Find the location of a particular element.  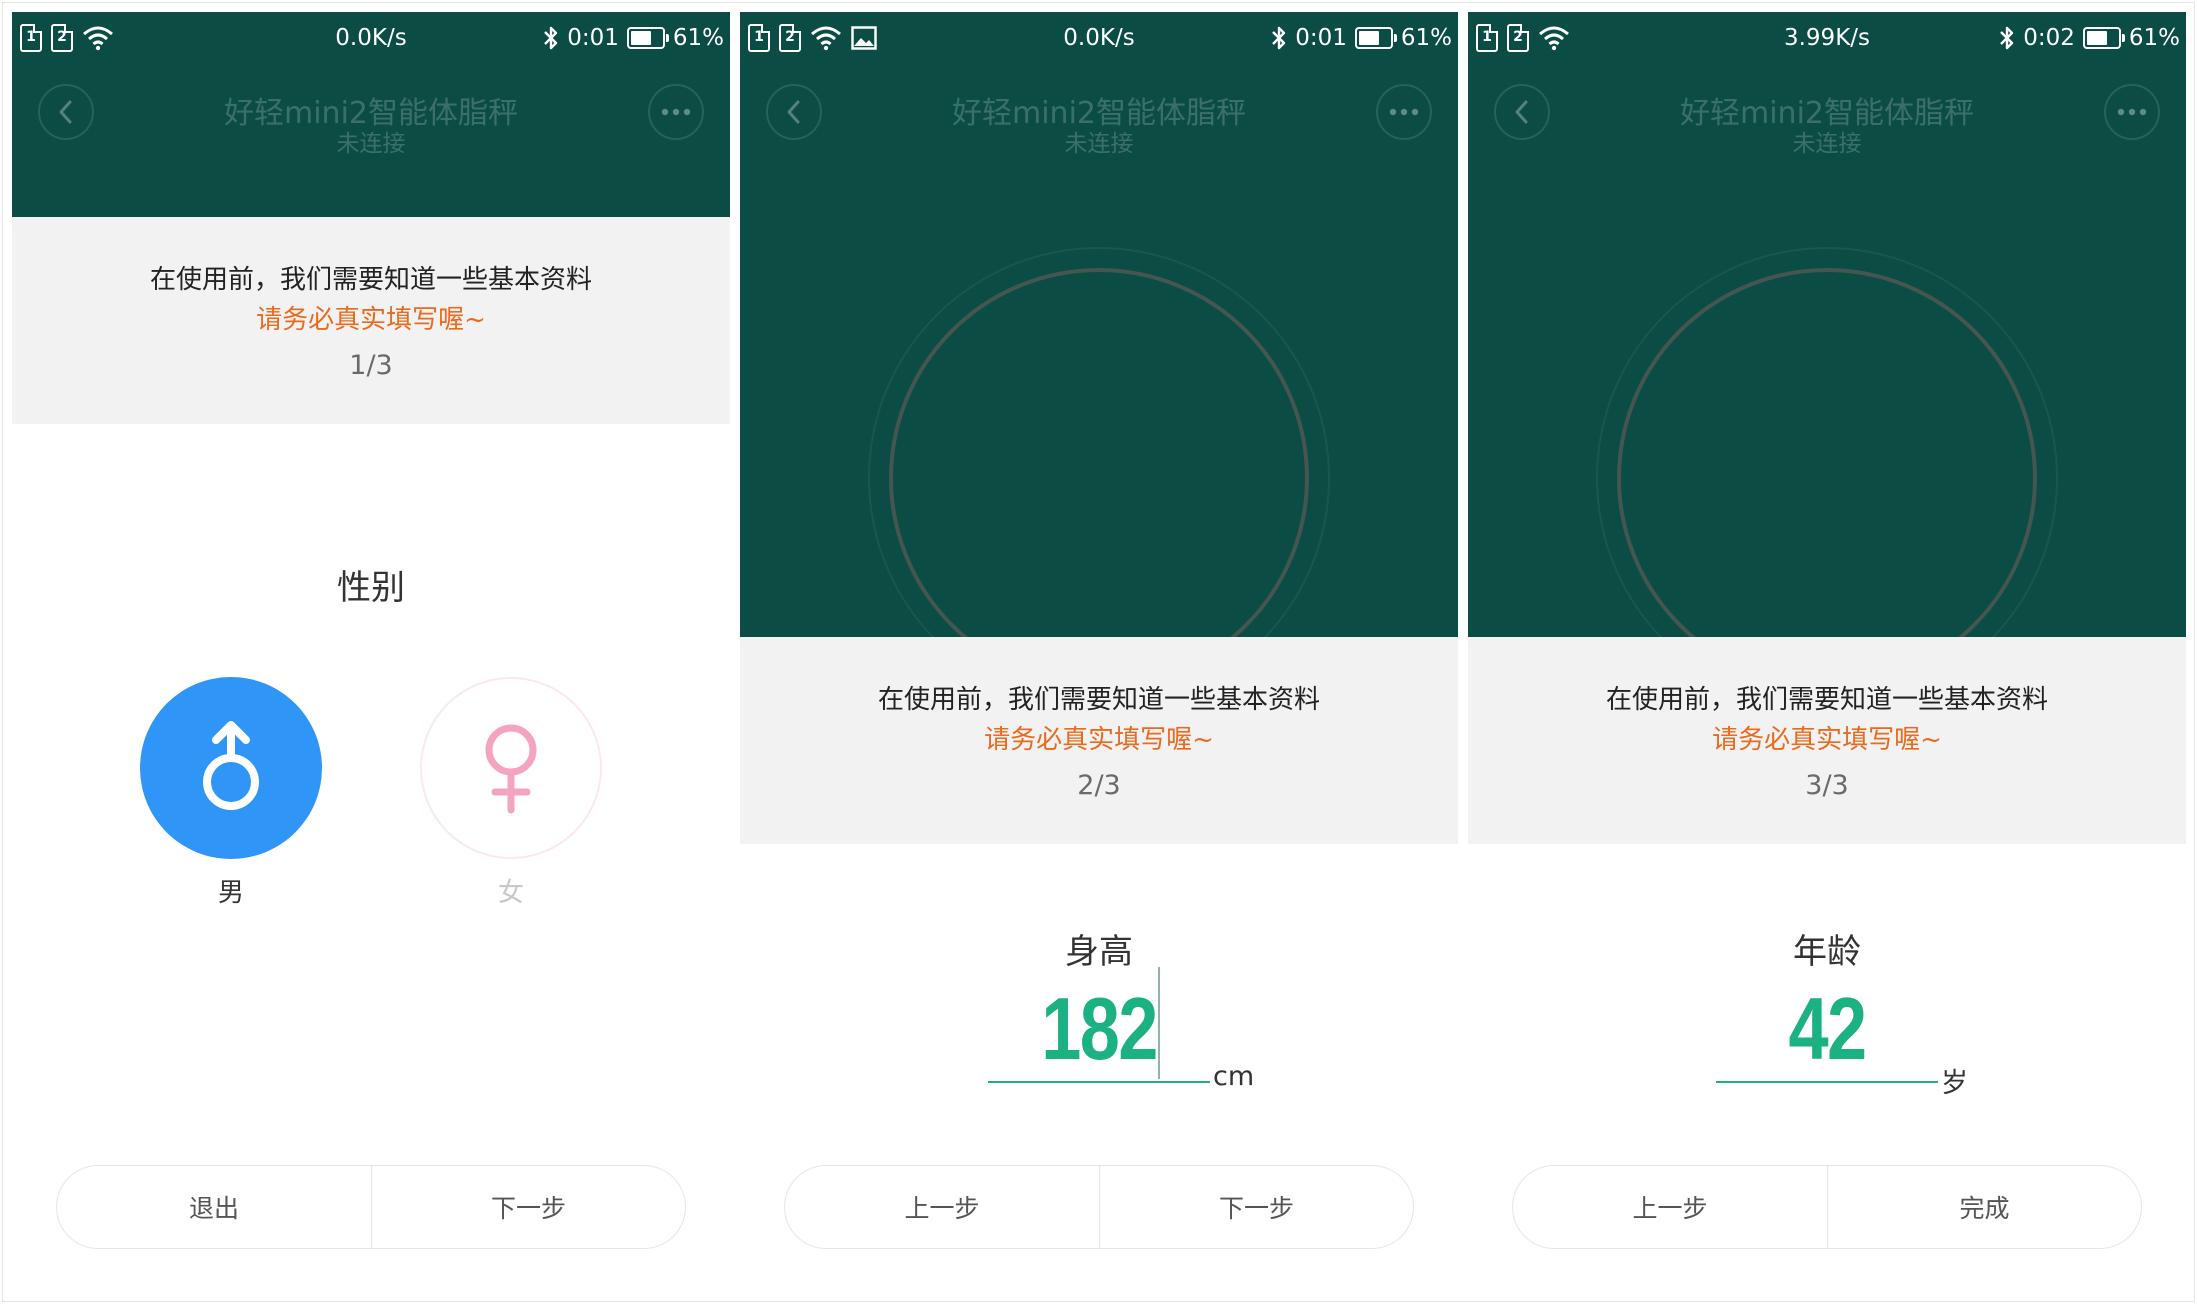

status-bar: 1 2 3.99K/s 0:02 61% is located at coordinates (1827, 38).